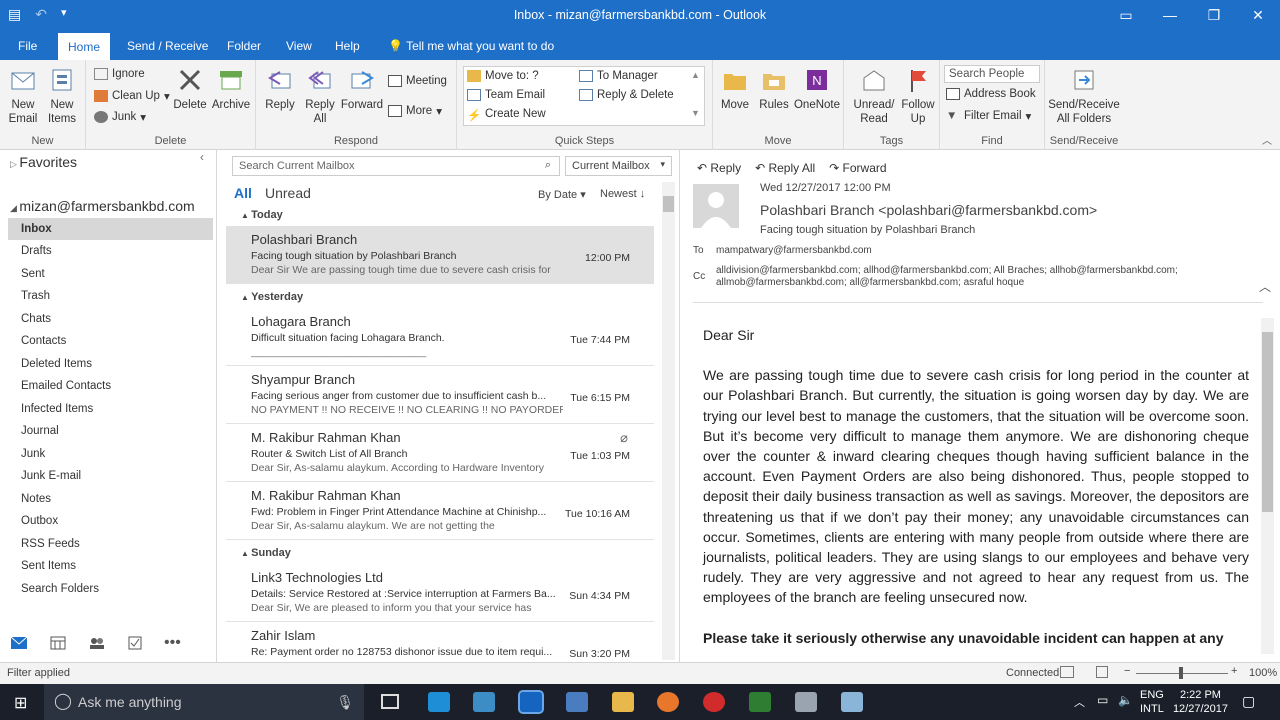  Describe the element at coordinates (622, 194) in the screenshot. I see `sort-order-toggle: Newest ↓` at that location.